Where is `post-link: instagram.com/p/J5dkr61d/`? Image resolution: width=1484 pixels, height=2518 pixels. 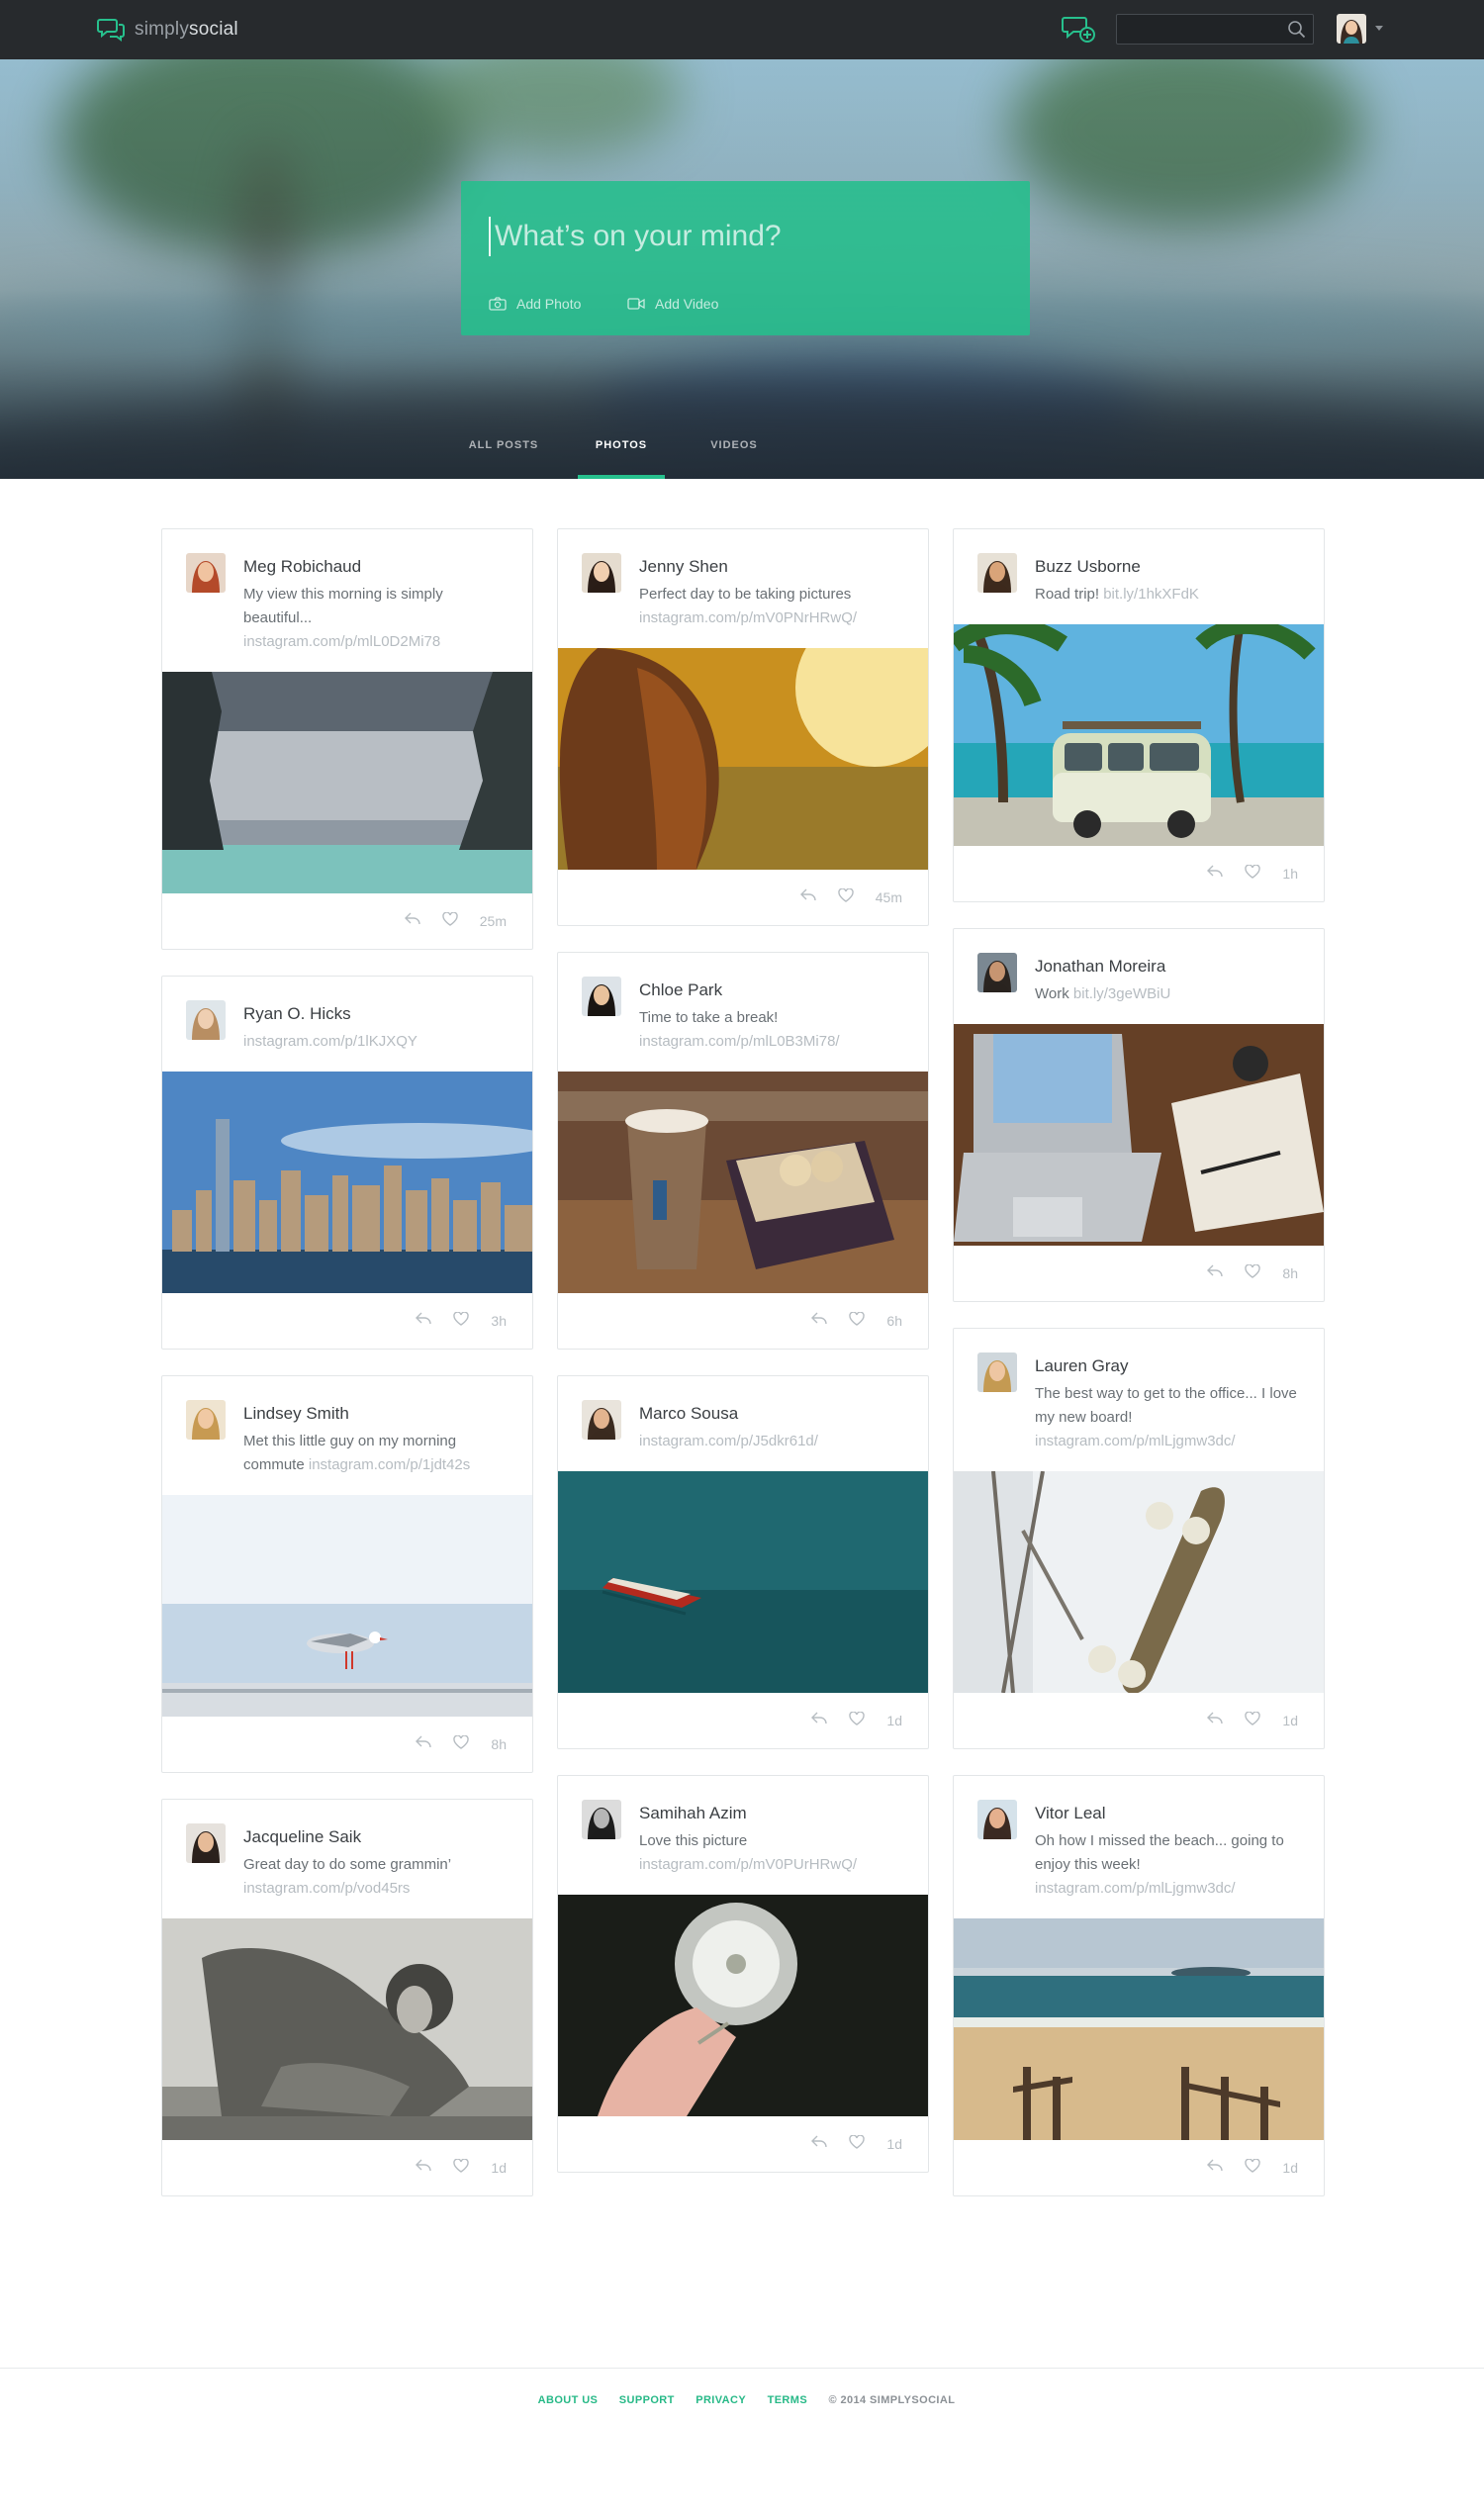 post-link: instagram.com/p/J5dkr61d/ is located at coordinates (728, 1441).